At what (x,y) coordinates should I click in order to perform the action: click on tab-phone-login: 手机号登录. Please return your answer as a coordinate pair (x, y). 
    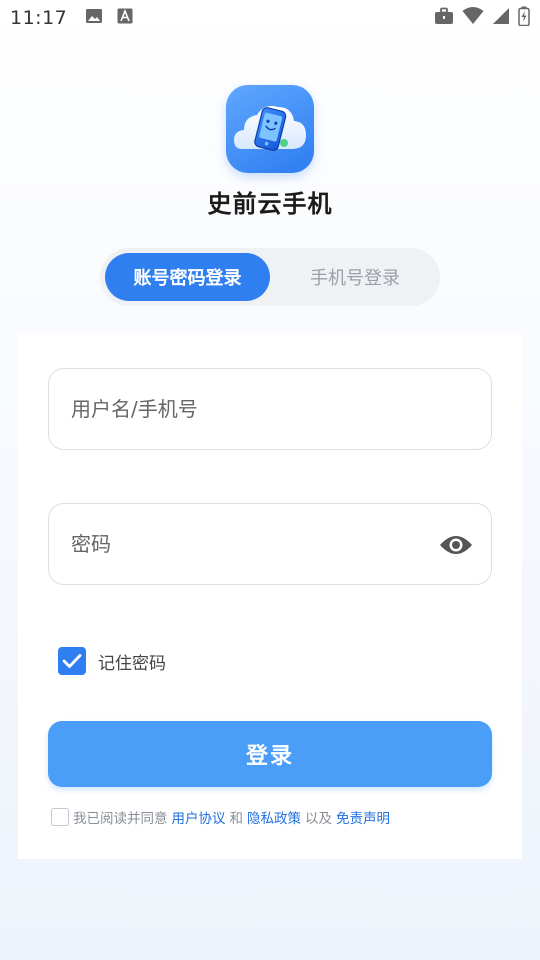
    Looking at the image, I should click on (355, 277).